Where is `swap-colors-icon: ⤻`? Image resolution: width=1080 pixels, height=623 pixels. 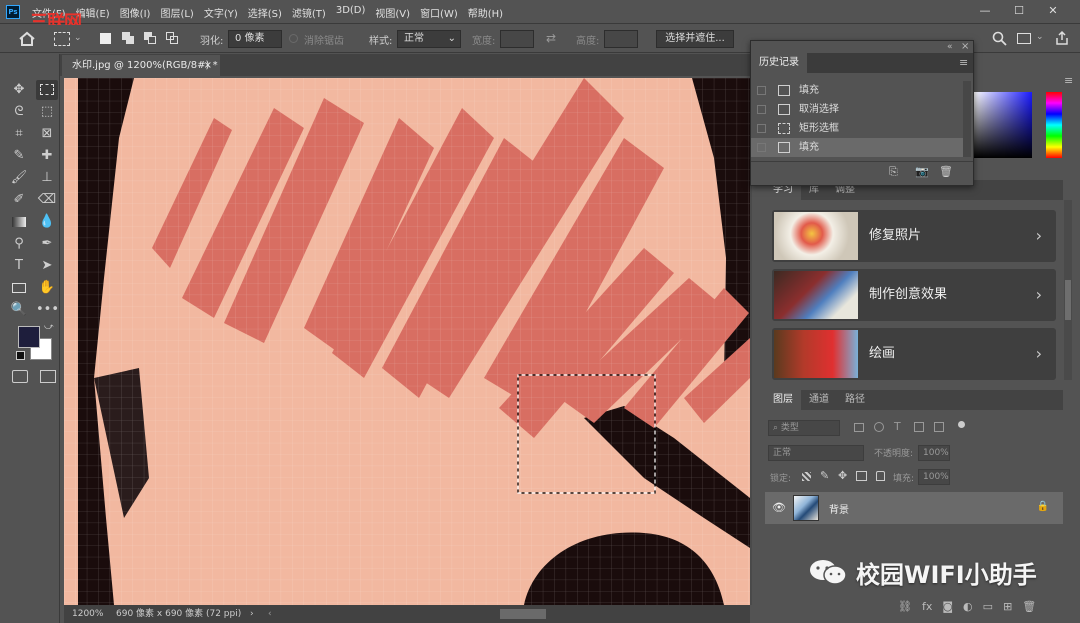
swap-colors-icon: ⤻ is located at coordinates (49, 327).